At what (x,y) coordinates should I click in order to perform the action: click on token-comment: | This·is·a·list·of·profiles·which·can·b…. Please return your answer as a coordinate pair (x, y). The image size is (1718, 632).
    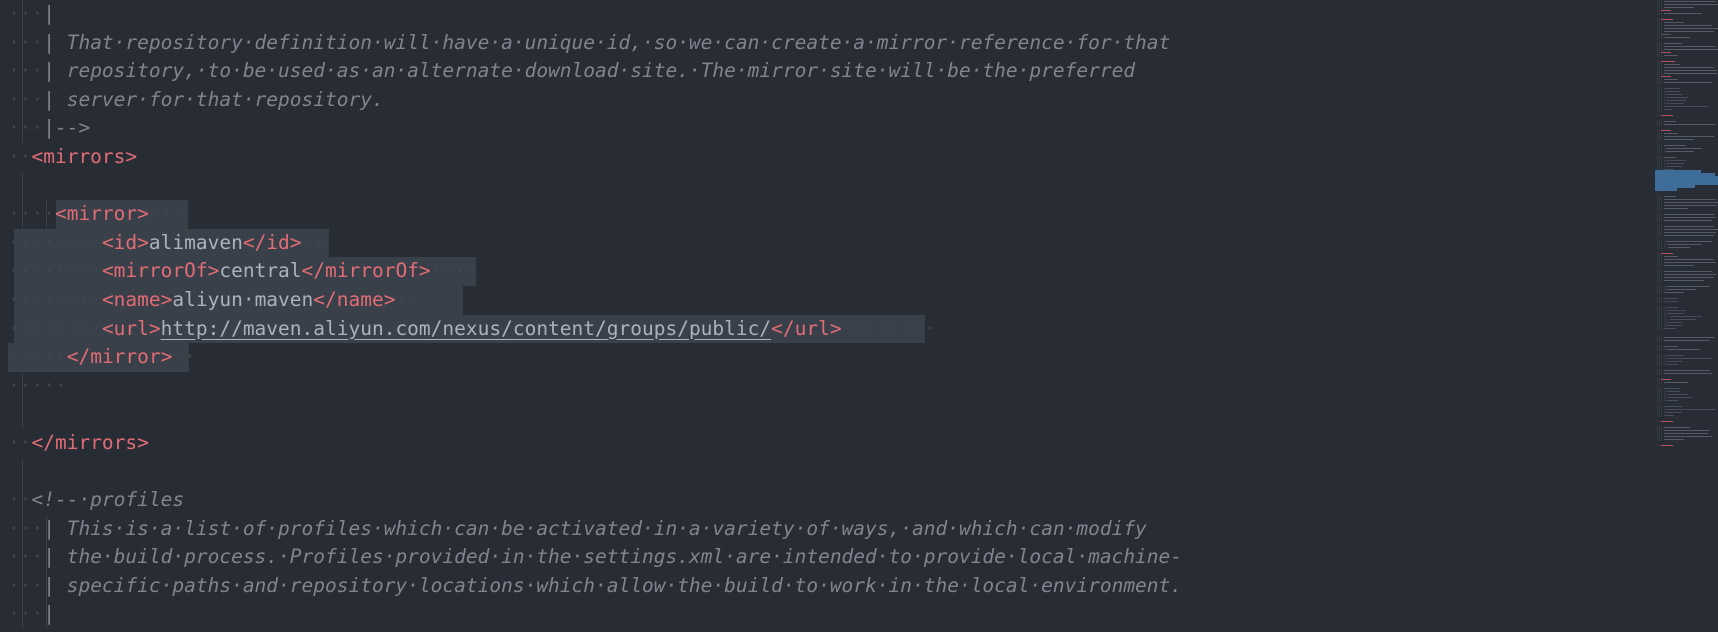
    Looking at the image, I should click on (595, 528).